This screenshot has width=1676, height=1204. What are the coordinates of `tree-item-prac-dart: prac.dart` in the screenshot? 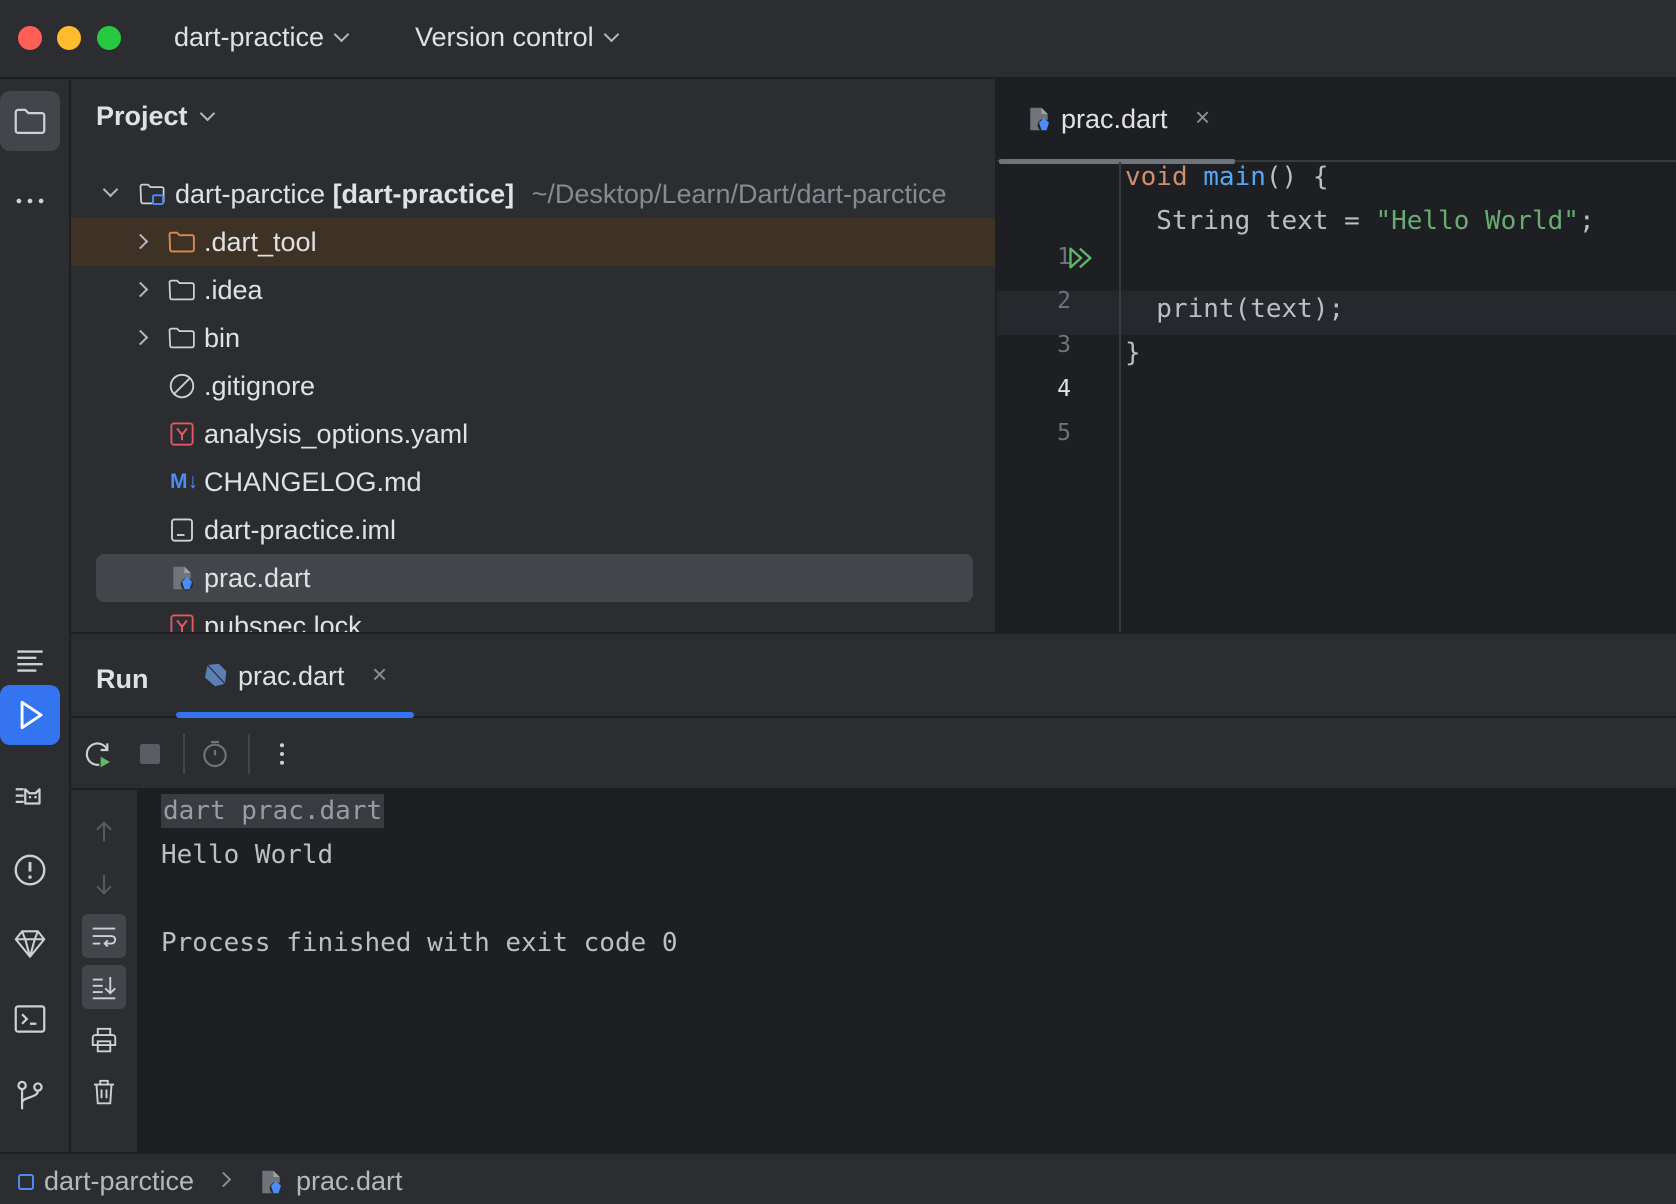 It's located at (534, 578).